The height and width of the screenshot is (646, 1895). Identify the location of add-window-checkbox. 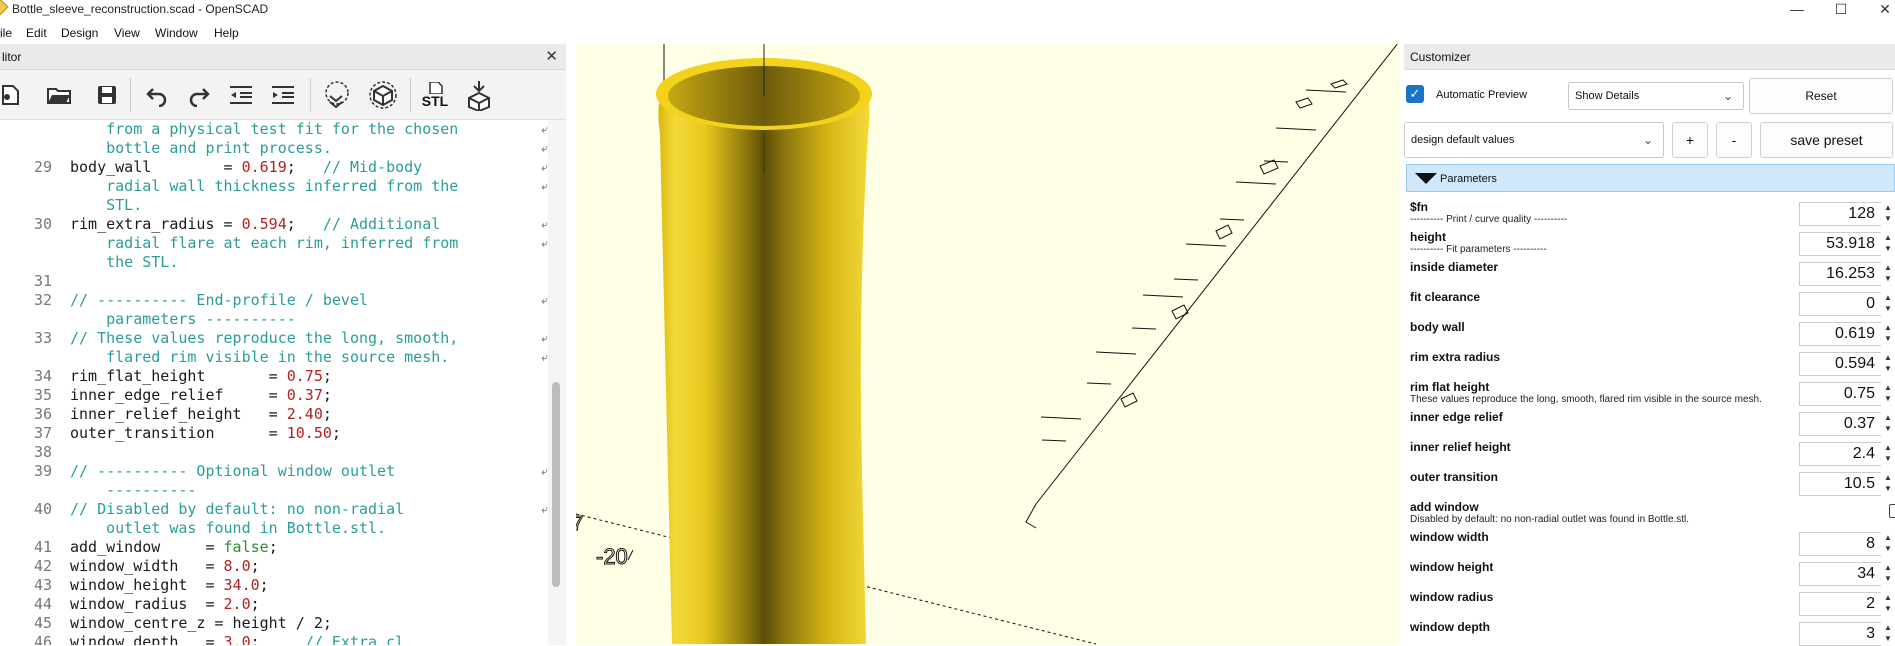
(1892, 511).